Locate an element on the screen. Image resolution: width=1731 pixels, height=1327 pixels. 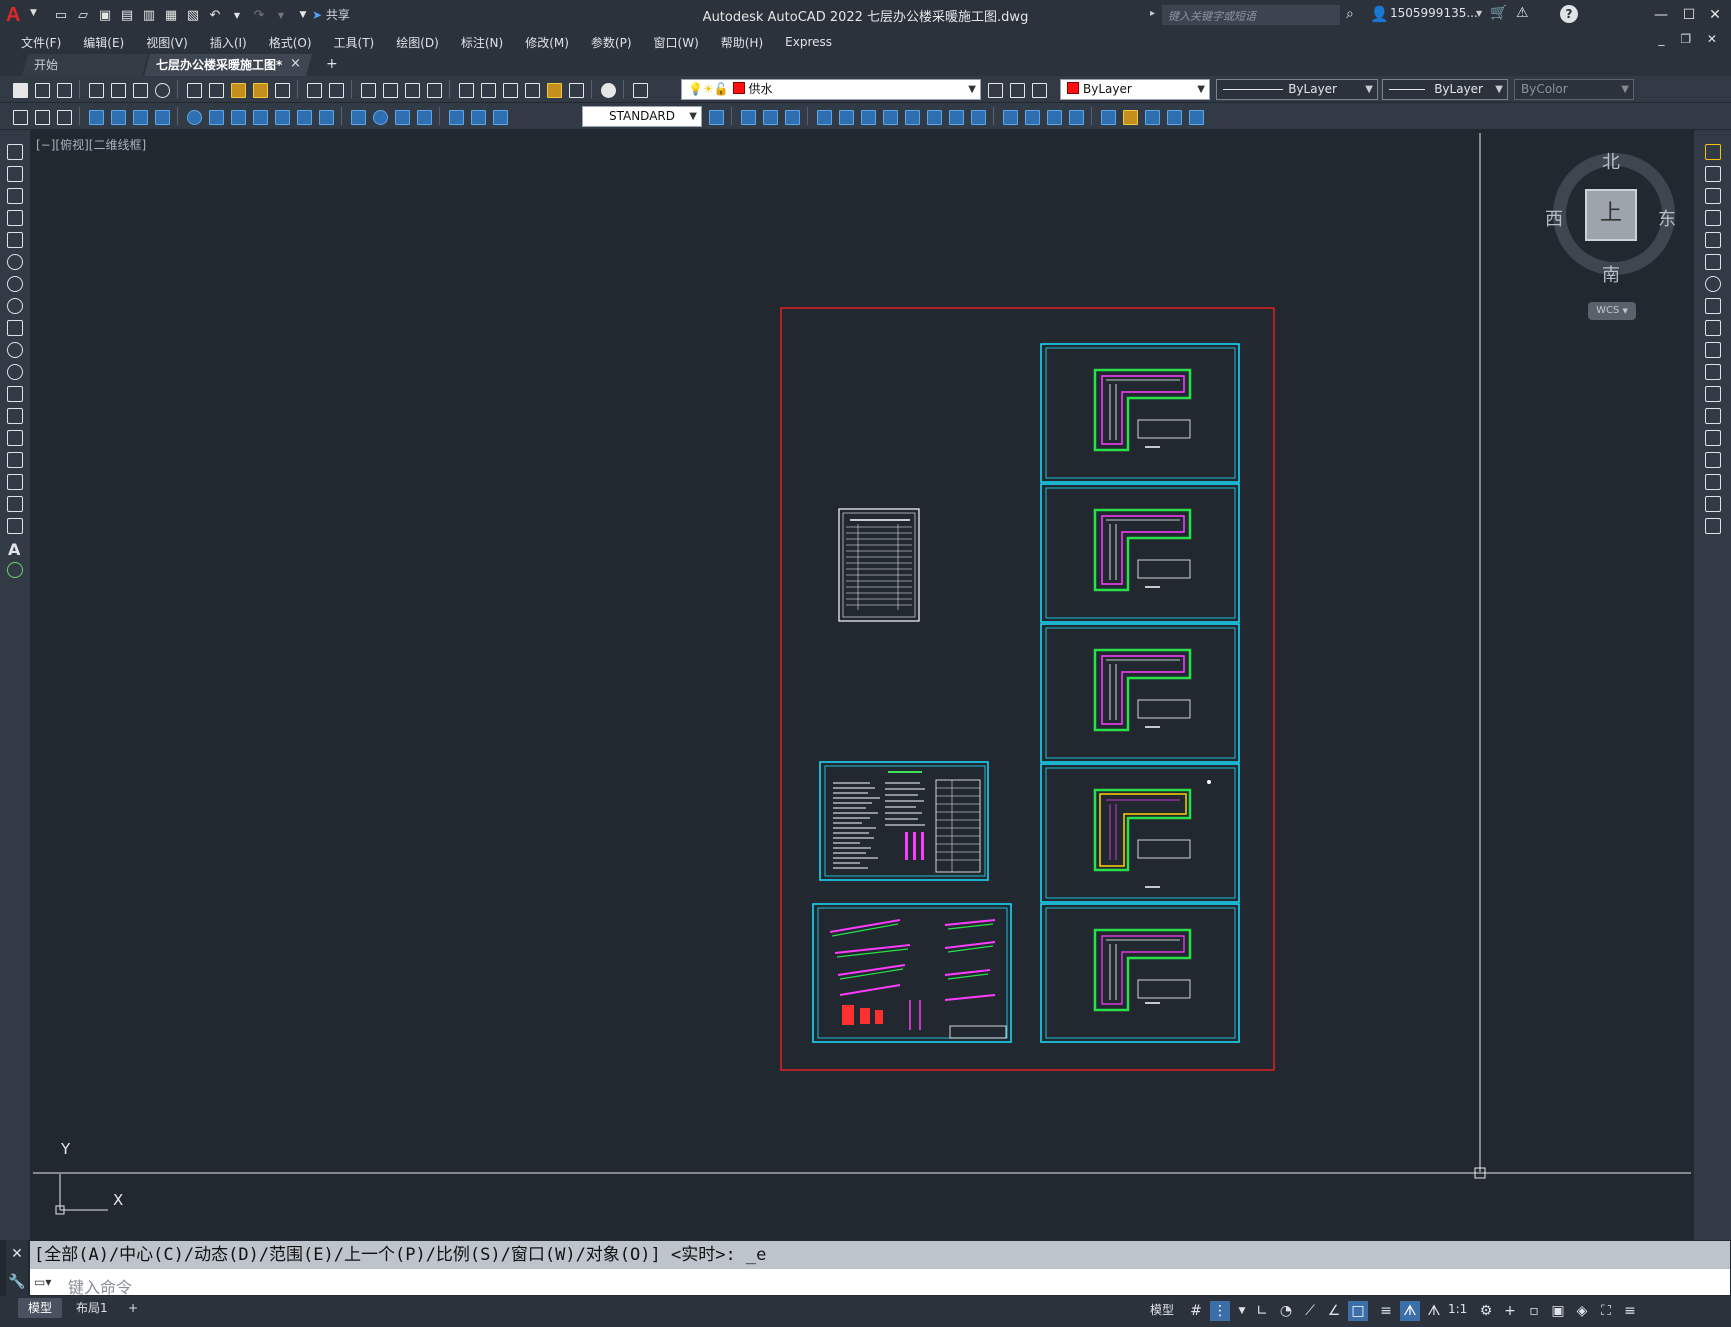
separate-icon is located at coordinates (1107, 116).